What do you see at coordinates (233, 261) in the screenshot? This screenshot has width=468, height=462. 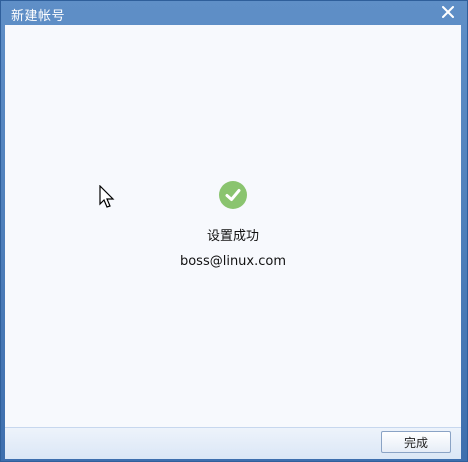 I see `account-email: boss@linux.com` at bounding box center [233, 261].